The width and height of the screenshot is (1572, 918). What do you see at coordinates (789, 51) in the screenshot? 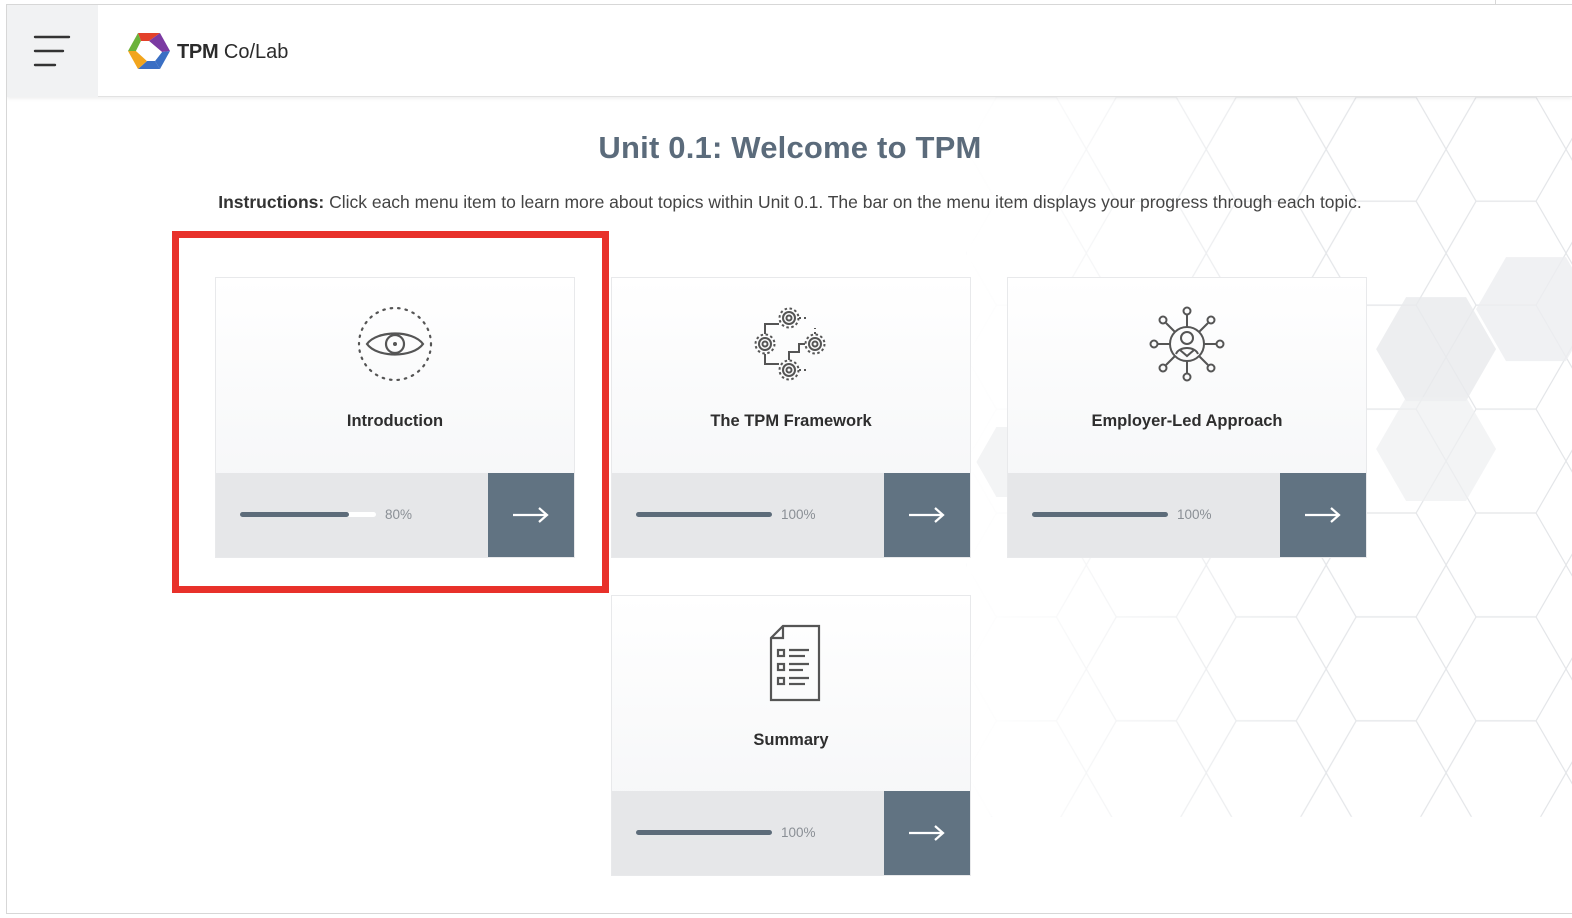
I see `top-header: TPM Co/Lab` at bounding box center [789, 51].